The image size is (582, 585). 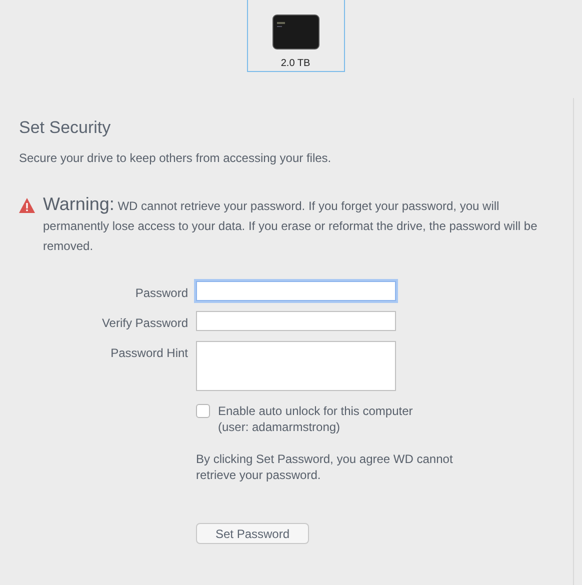 What do you see at coordinates (144, 323) in the screenshot?
I see `field-label: Verify Password` at bounding box center [144, 323].